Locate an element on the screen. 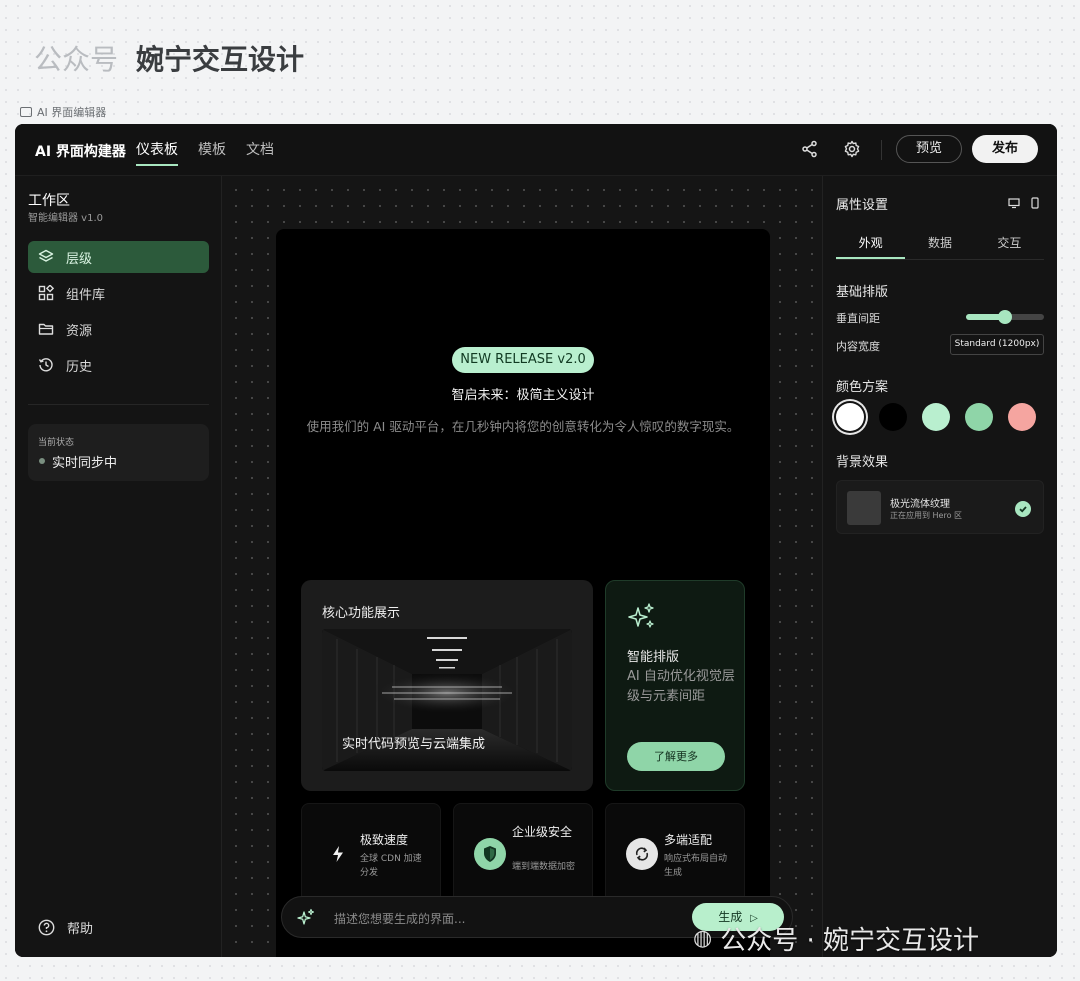 The width and height of the screenshot is (1080, 981). properties-tabs: 外观 数据 交互 is located at coordinates (940, 247).